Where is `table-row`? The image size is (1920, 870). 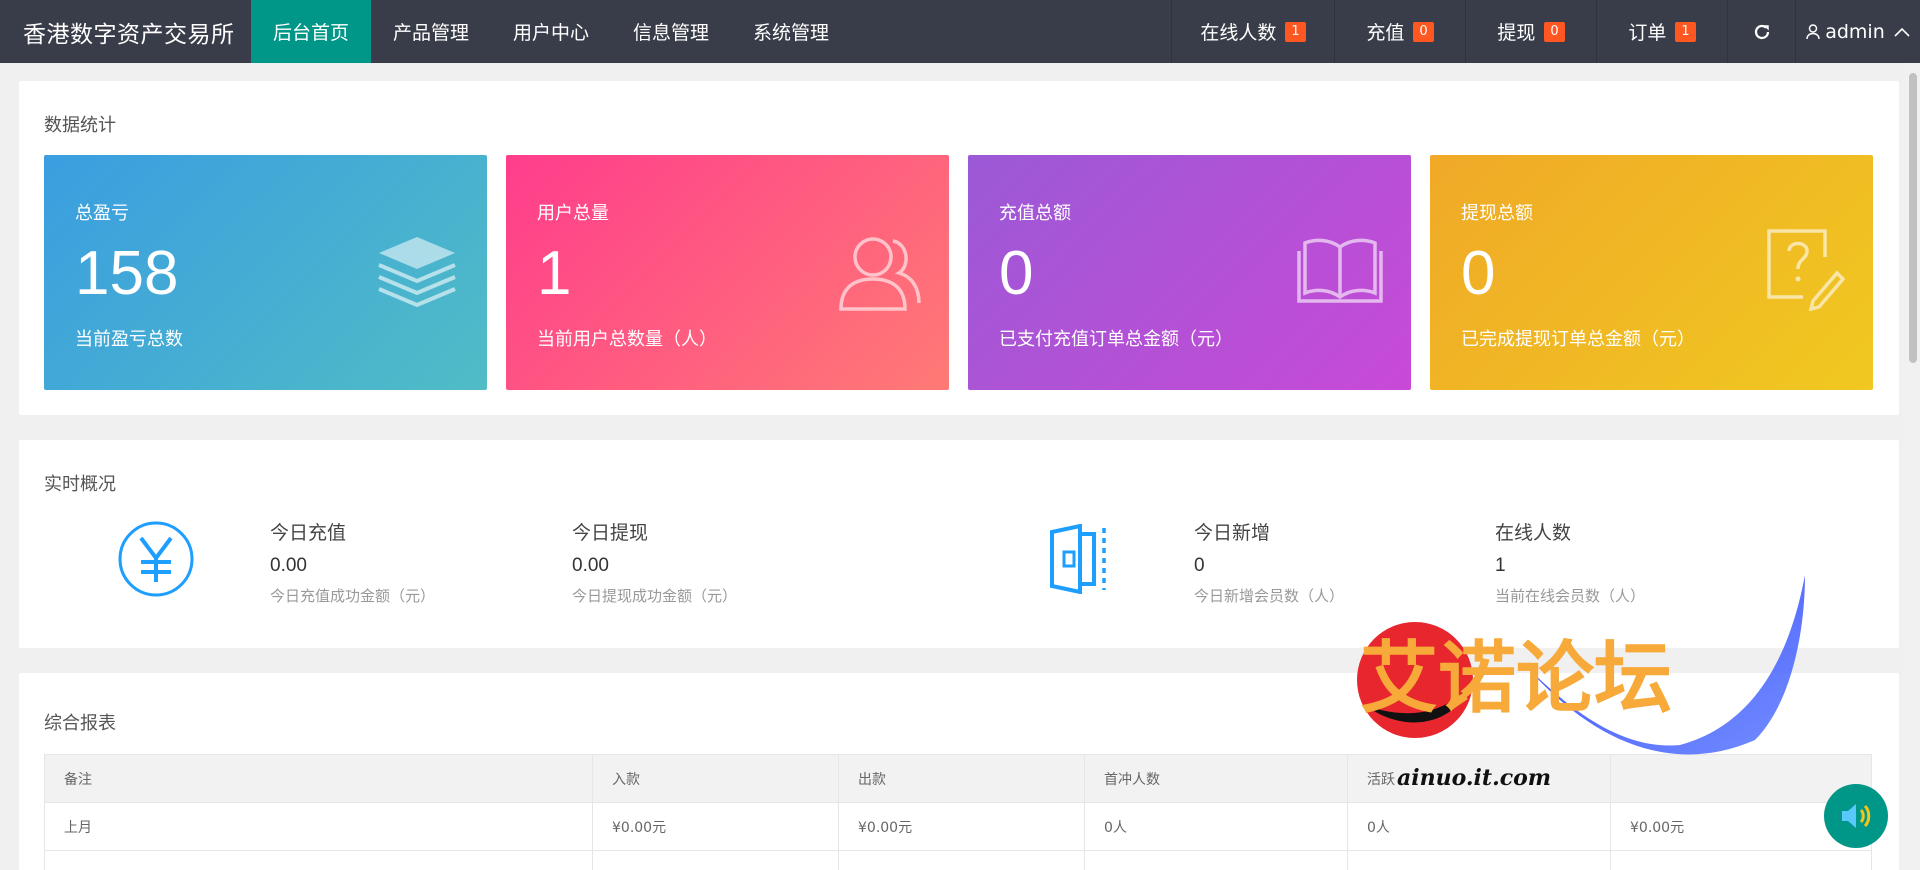 table-row is located at coordinates (958, 860).